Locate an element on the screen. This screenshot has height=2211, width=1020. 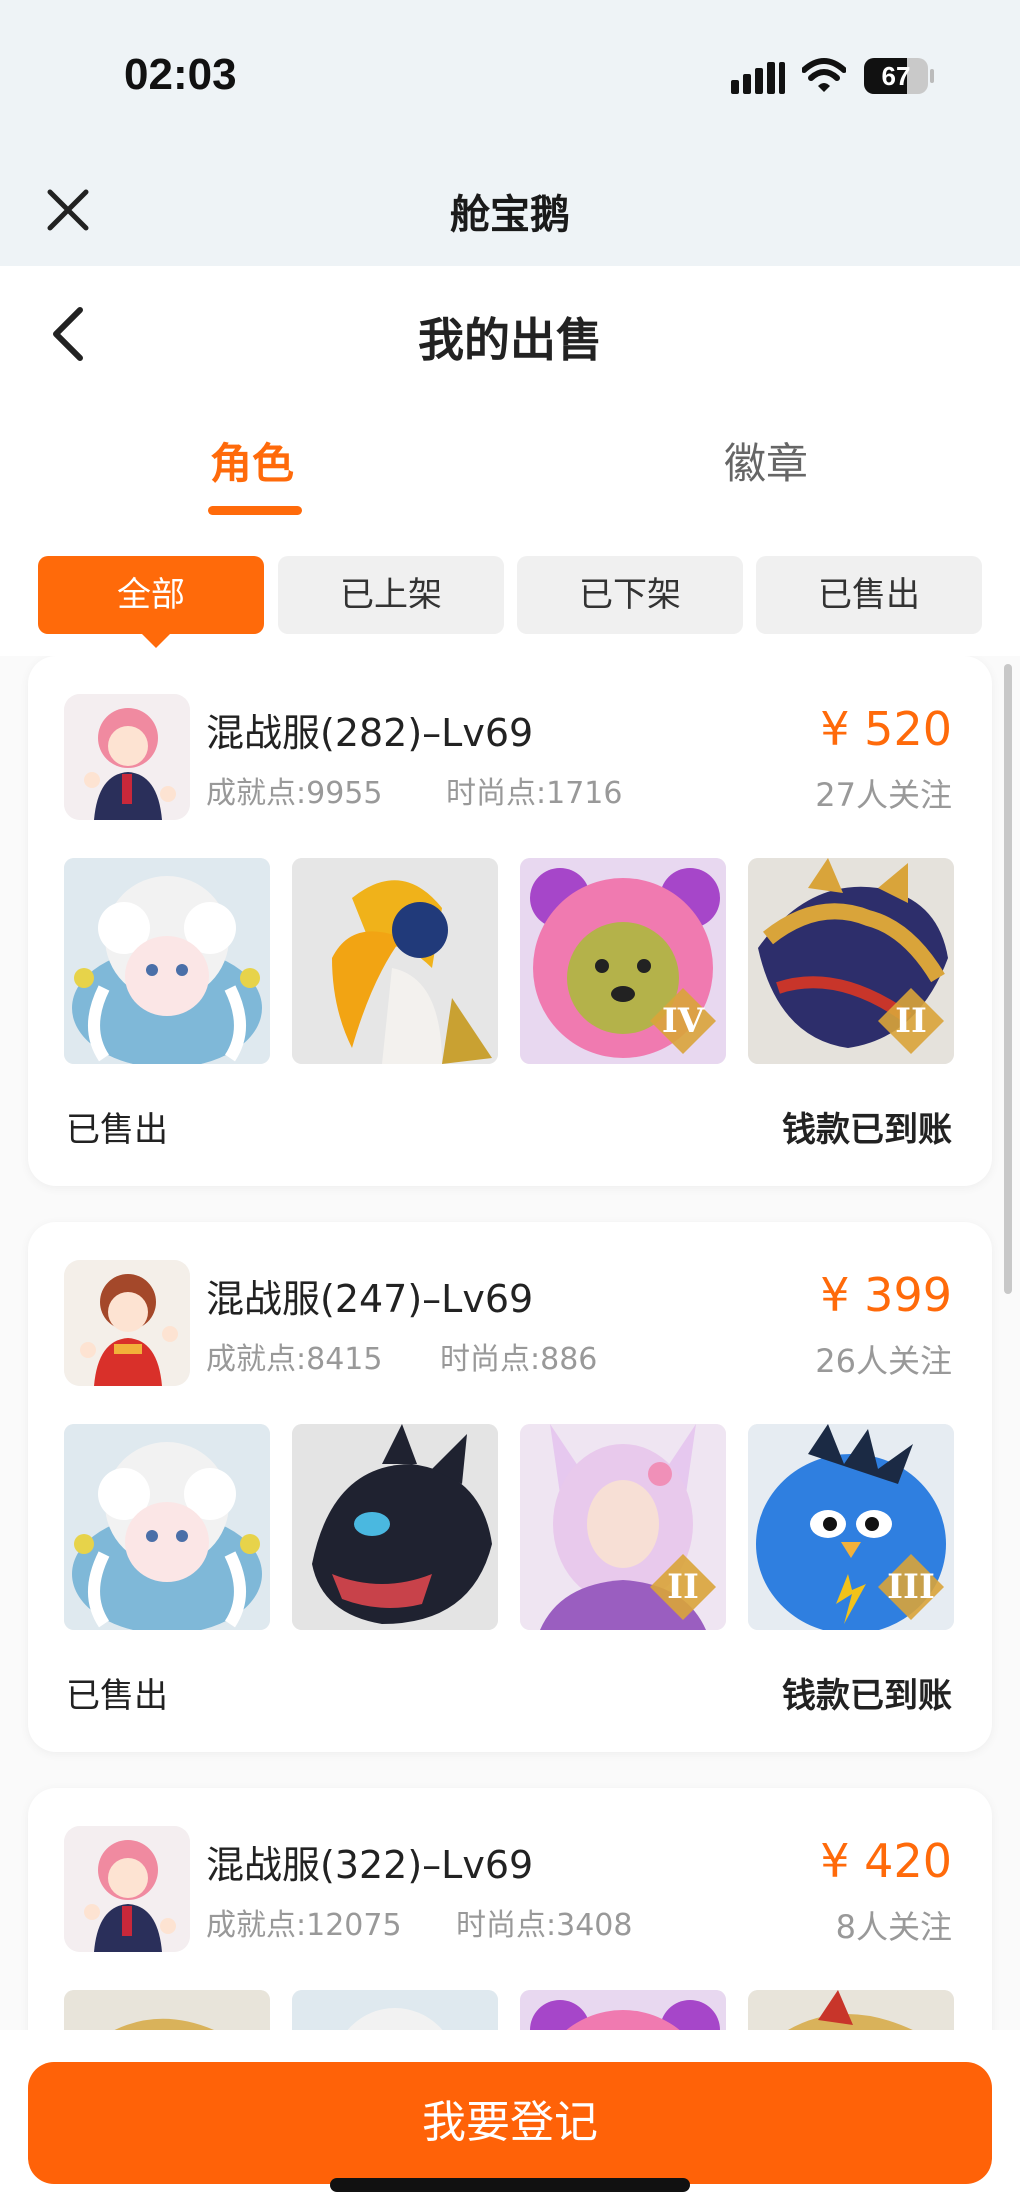
register-button: 我要登记 is located at coordinates (510, 2123).